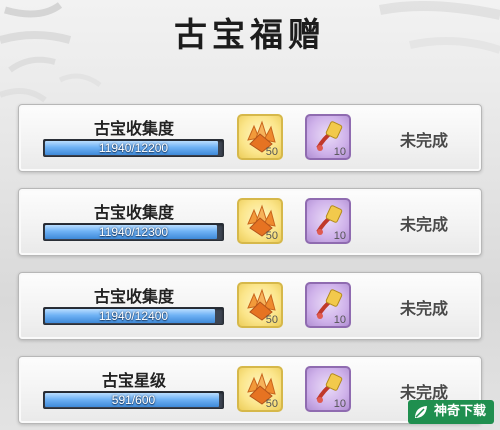  I want to click on page-title: 古宝福赠, so click(250, 34).